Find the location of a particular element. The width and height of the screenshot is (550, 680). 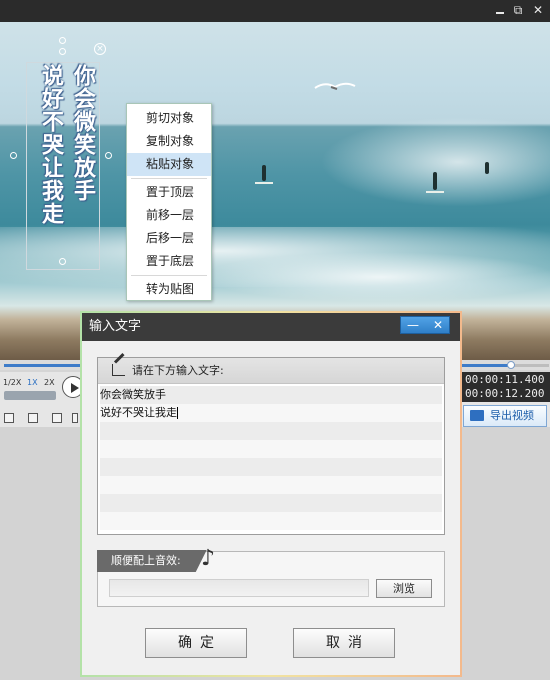

total-time: 00:00:12.200 is located at coordinates (505, 393).